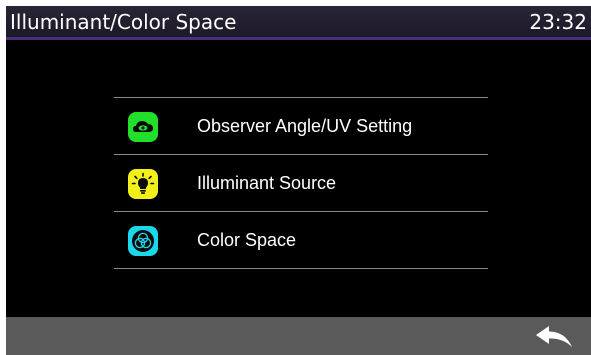 The height and width of the screenshot is (355, 591). What do you see at coordinates (554, 337) in the screenshot?
I see `back-arrow-icon` at bounding box center [554, 337].